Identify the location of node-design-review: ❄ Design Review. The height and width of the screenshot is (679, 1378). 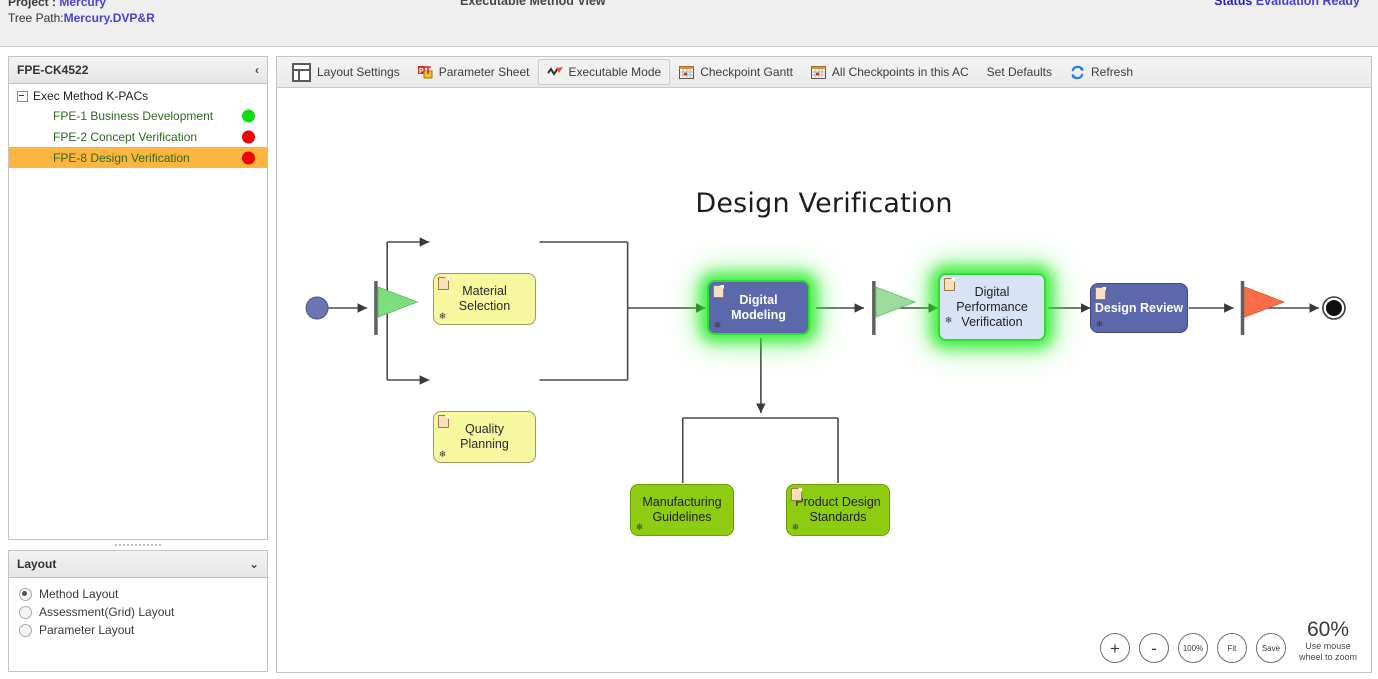
(1139, 308).